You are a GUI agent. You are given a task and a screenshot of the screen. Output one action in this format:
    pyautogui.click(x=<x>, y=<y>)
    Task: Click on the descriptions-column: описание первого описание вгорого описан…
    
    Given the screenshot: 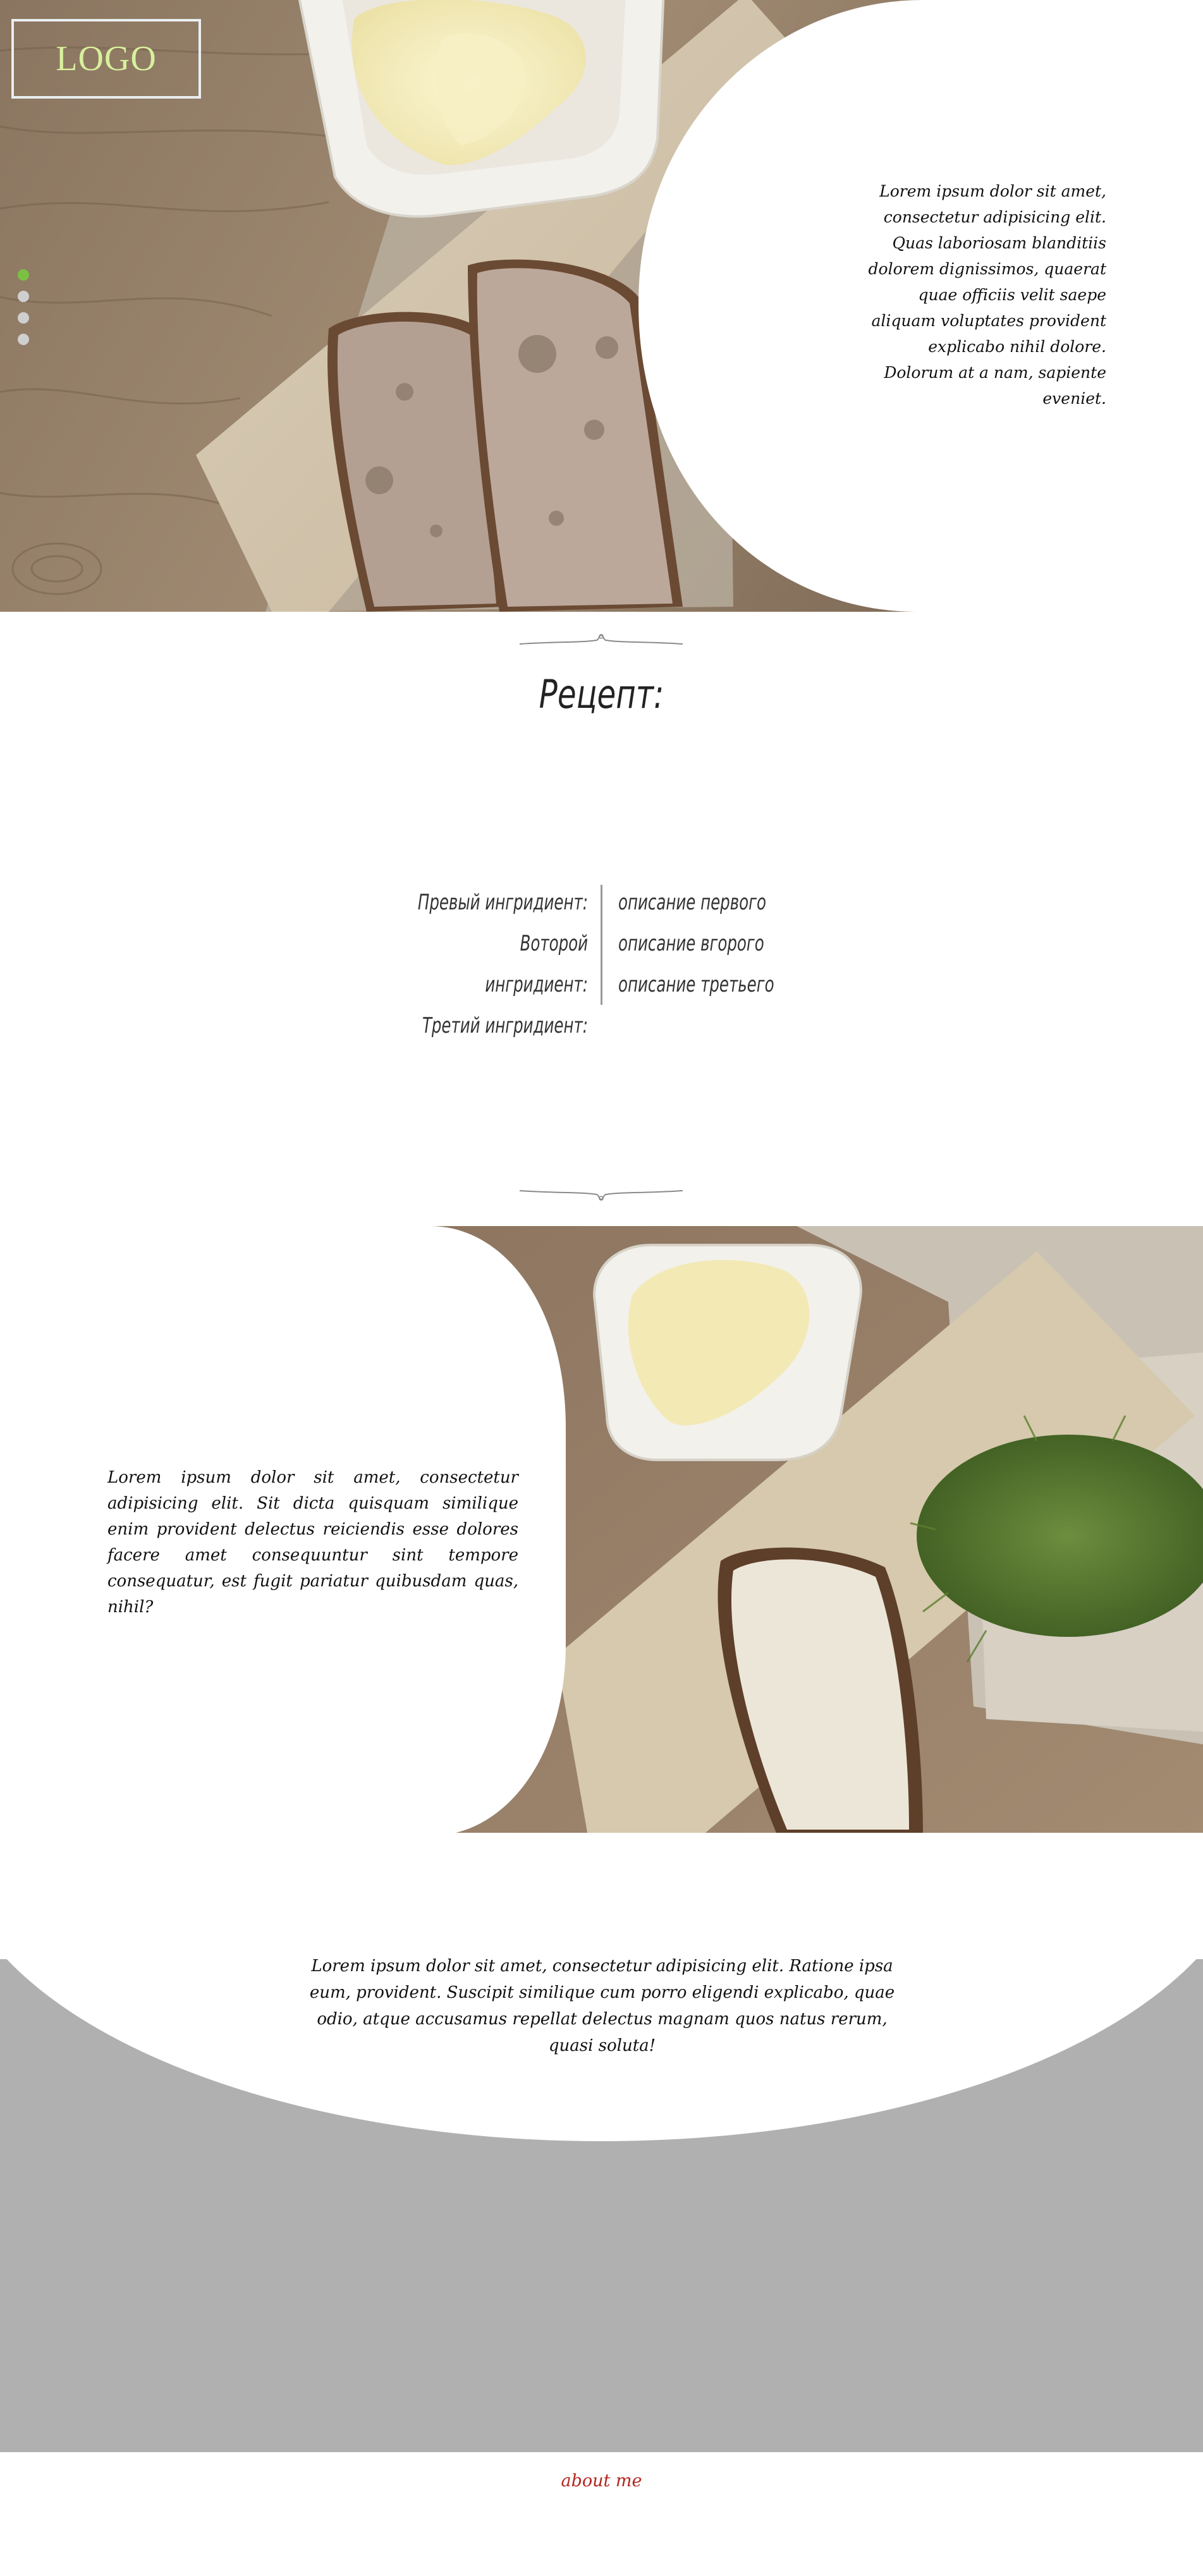 What is the action you would take?
    pyautogui.click(x=726, y=943)
    